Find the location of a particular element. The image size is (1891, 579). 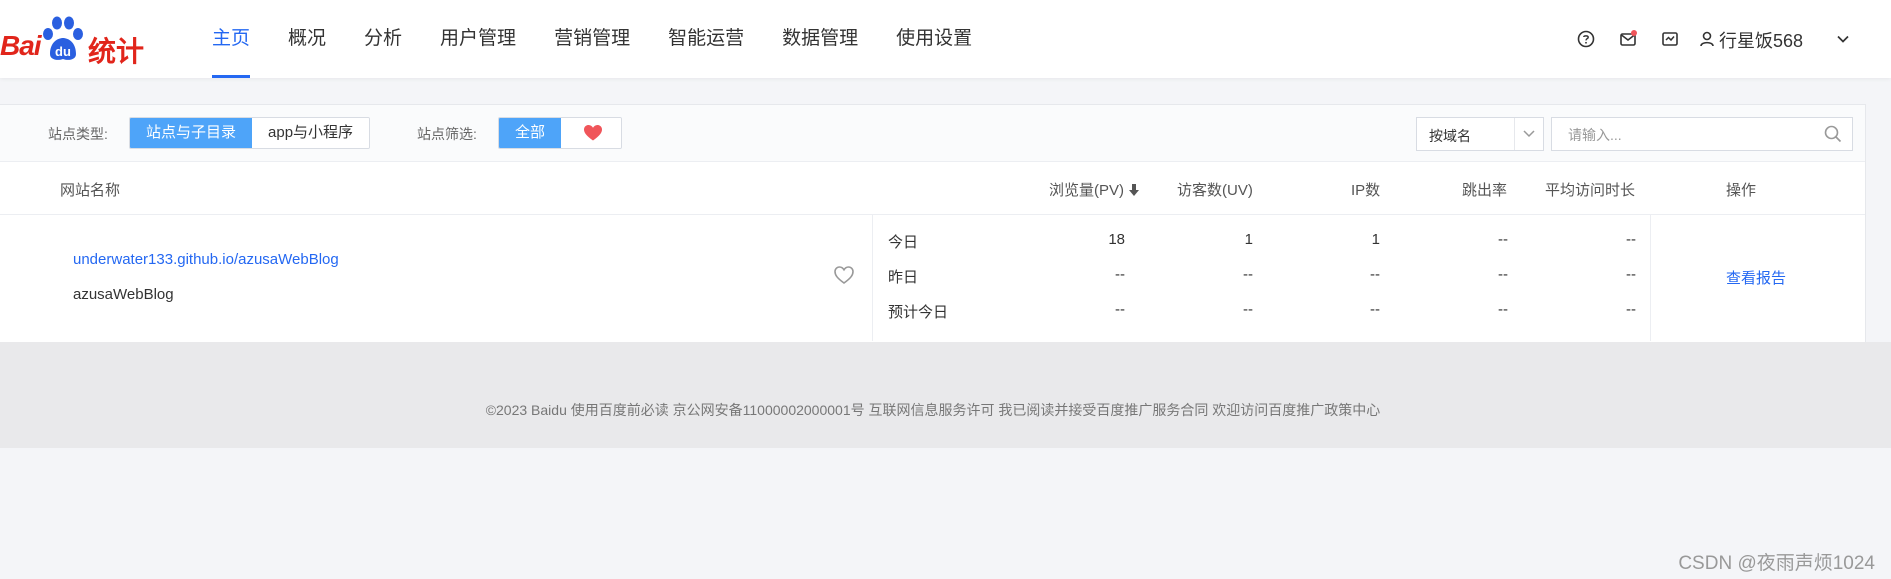

sort-desc-icon is located at coordinates (1134, 190).